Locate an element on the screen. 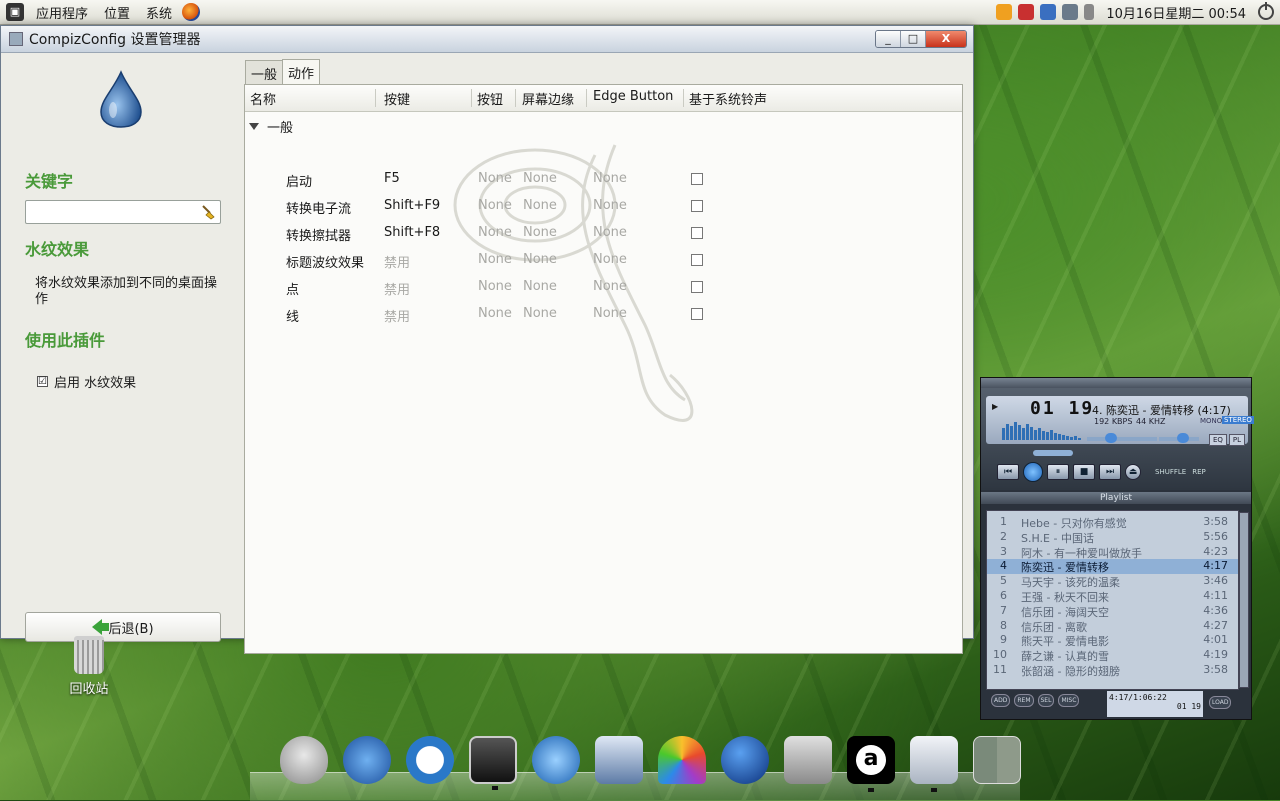 This screenshot has width=1280, height=801. apple-icon is located at coordinates (304, 760).